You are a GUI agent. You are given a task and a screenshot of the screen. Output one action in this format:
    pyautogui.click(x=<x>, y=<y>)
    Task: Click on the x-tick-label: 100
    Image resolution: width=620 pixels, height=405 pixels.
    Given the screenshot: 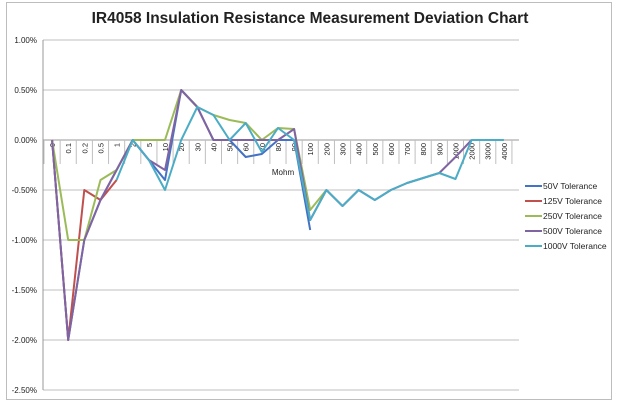 What is the action you would take?
    pyautogui.click(x=310, y=149)
    